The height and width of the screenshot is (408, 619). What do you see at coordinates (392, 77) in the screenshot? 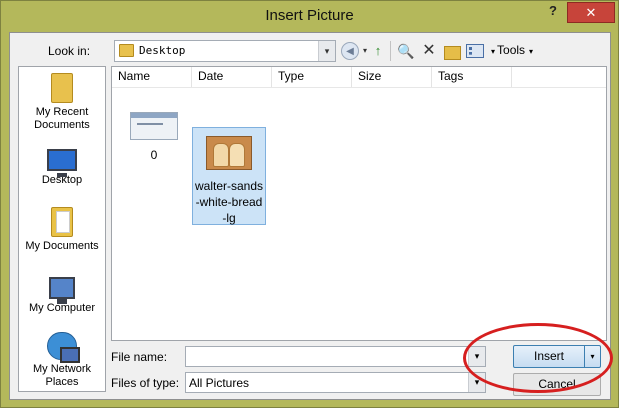
I see `column-header-size: Size` at bounding box center [392, 77].